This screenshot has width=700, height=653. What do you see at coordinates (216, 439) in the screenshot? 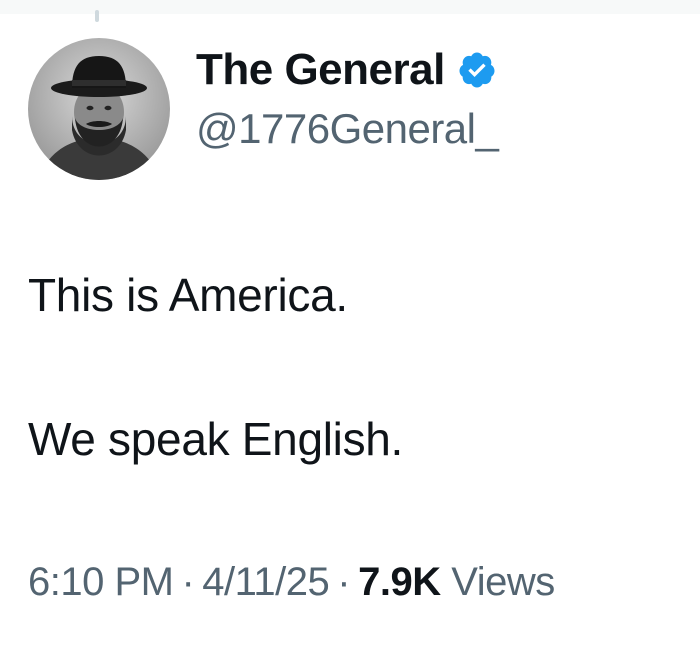
I see `tweet-text-line-2: We speak English.` at bounding box center [216, 439].